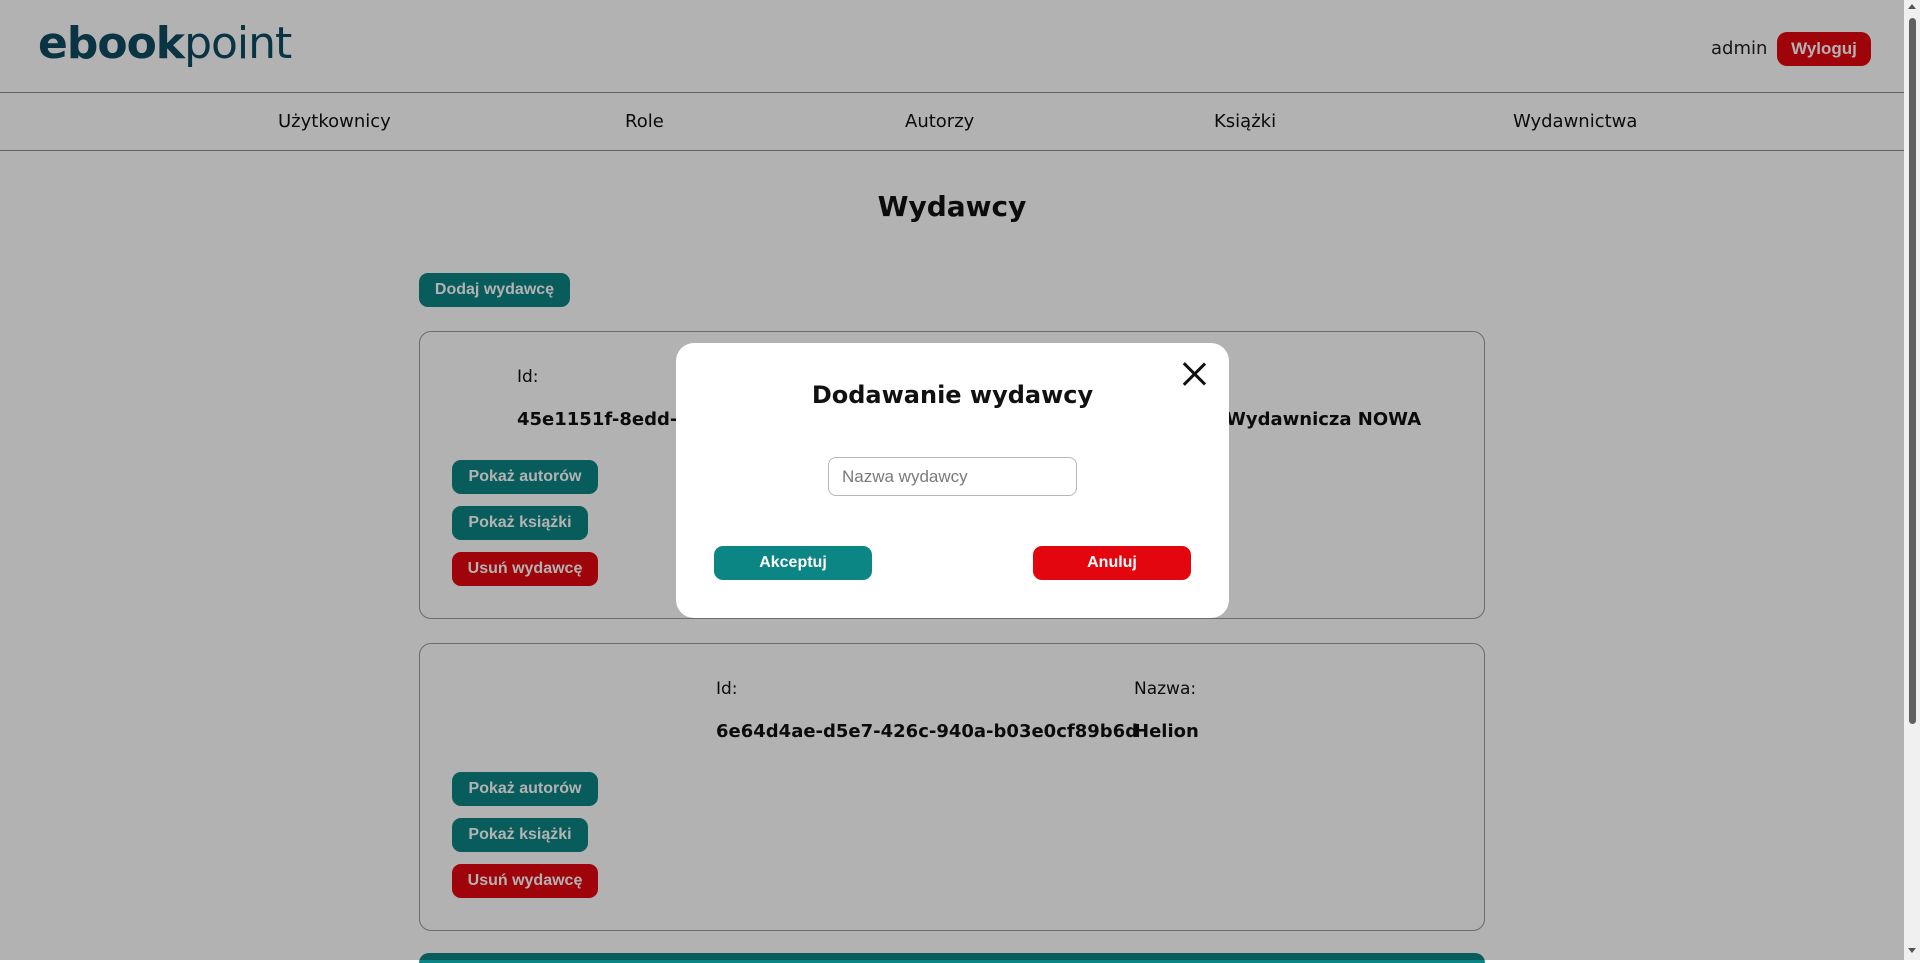  Describe the element at coordinates (1112, 563) in the screenshot. I see `cancel-button: Anuluj` at that location.